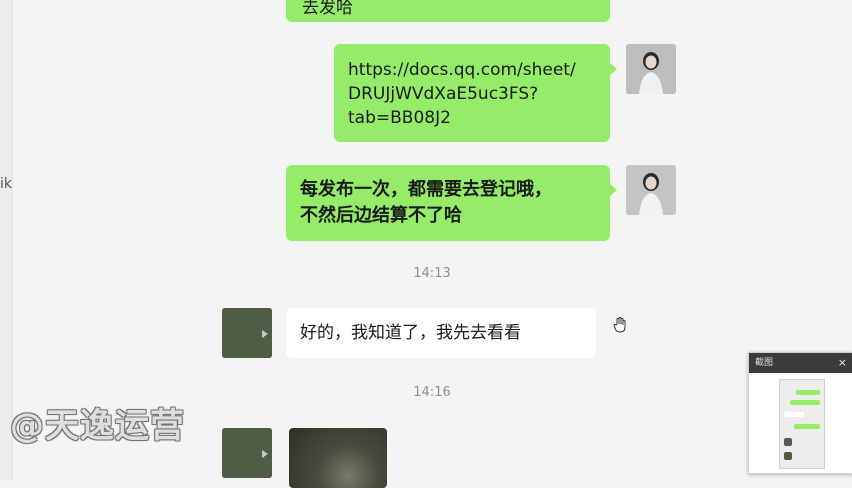 This screenshot has width=852, height=488. What do you see at coordinates (842, 363) in the screenshot?
I see `close-icon: ×` at bounding box center [842, 363].